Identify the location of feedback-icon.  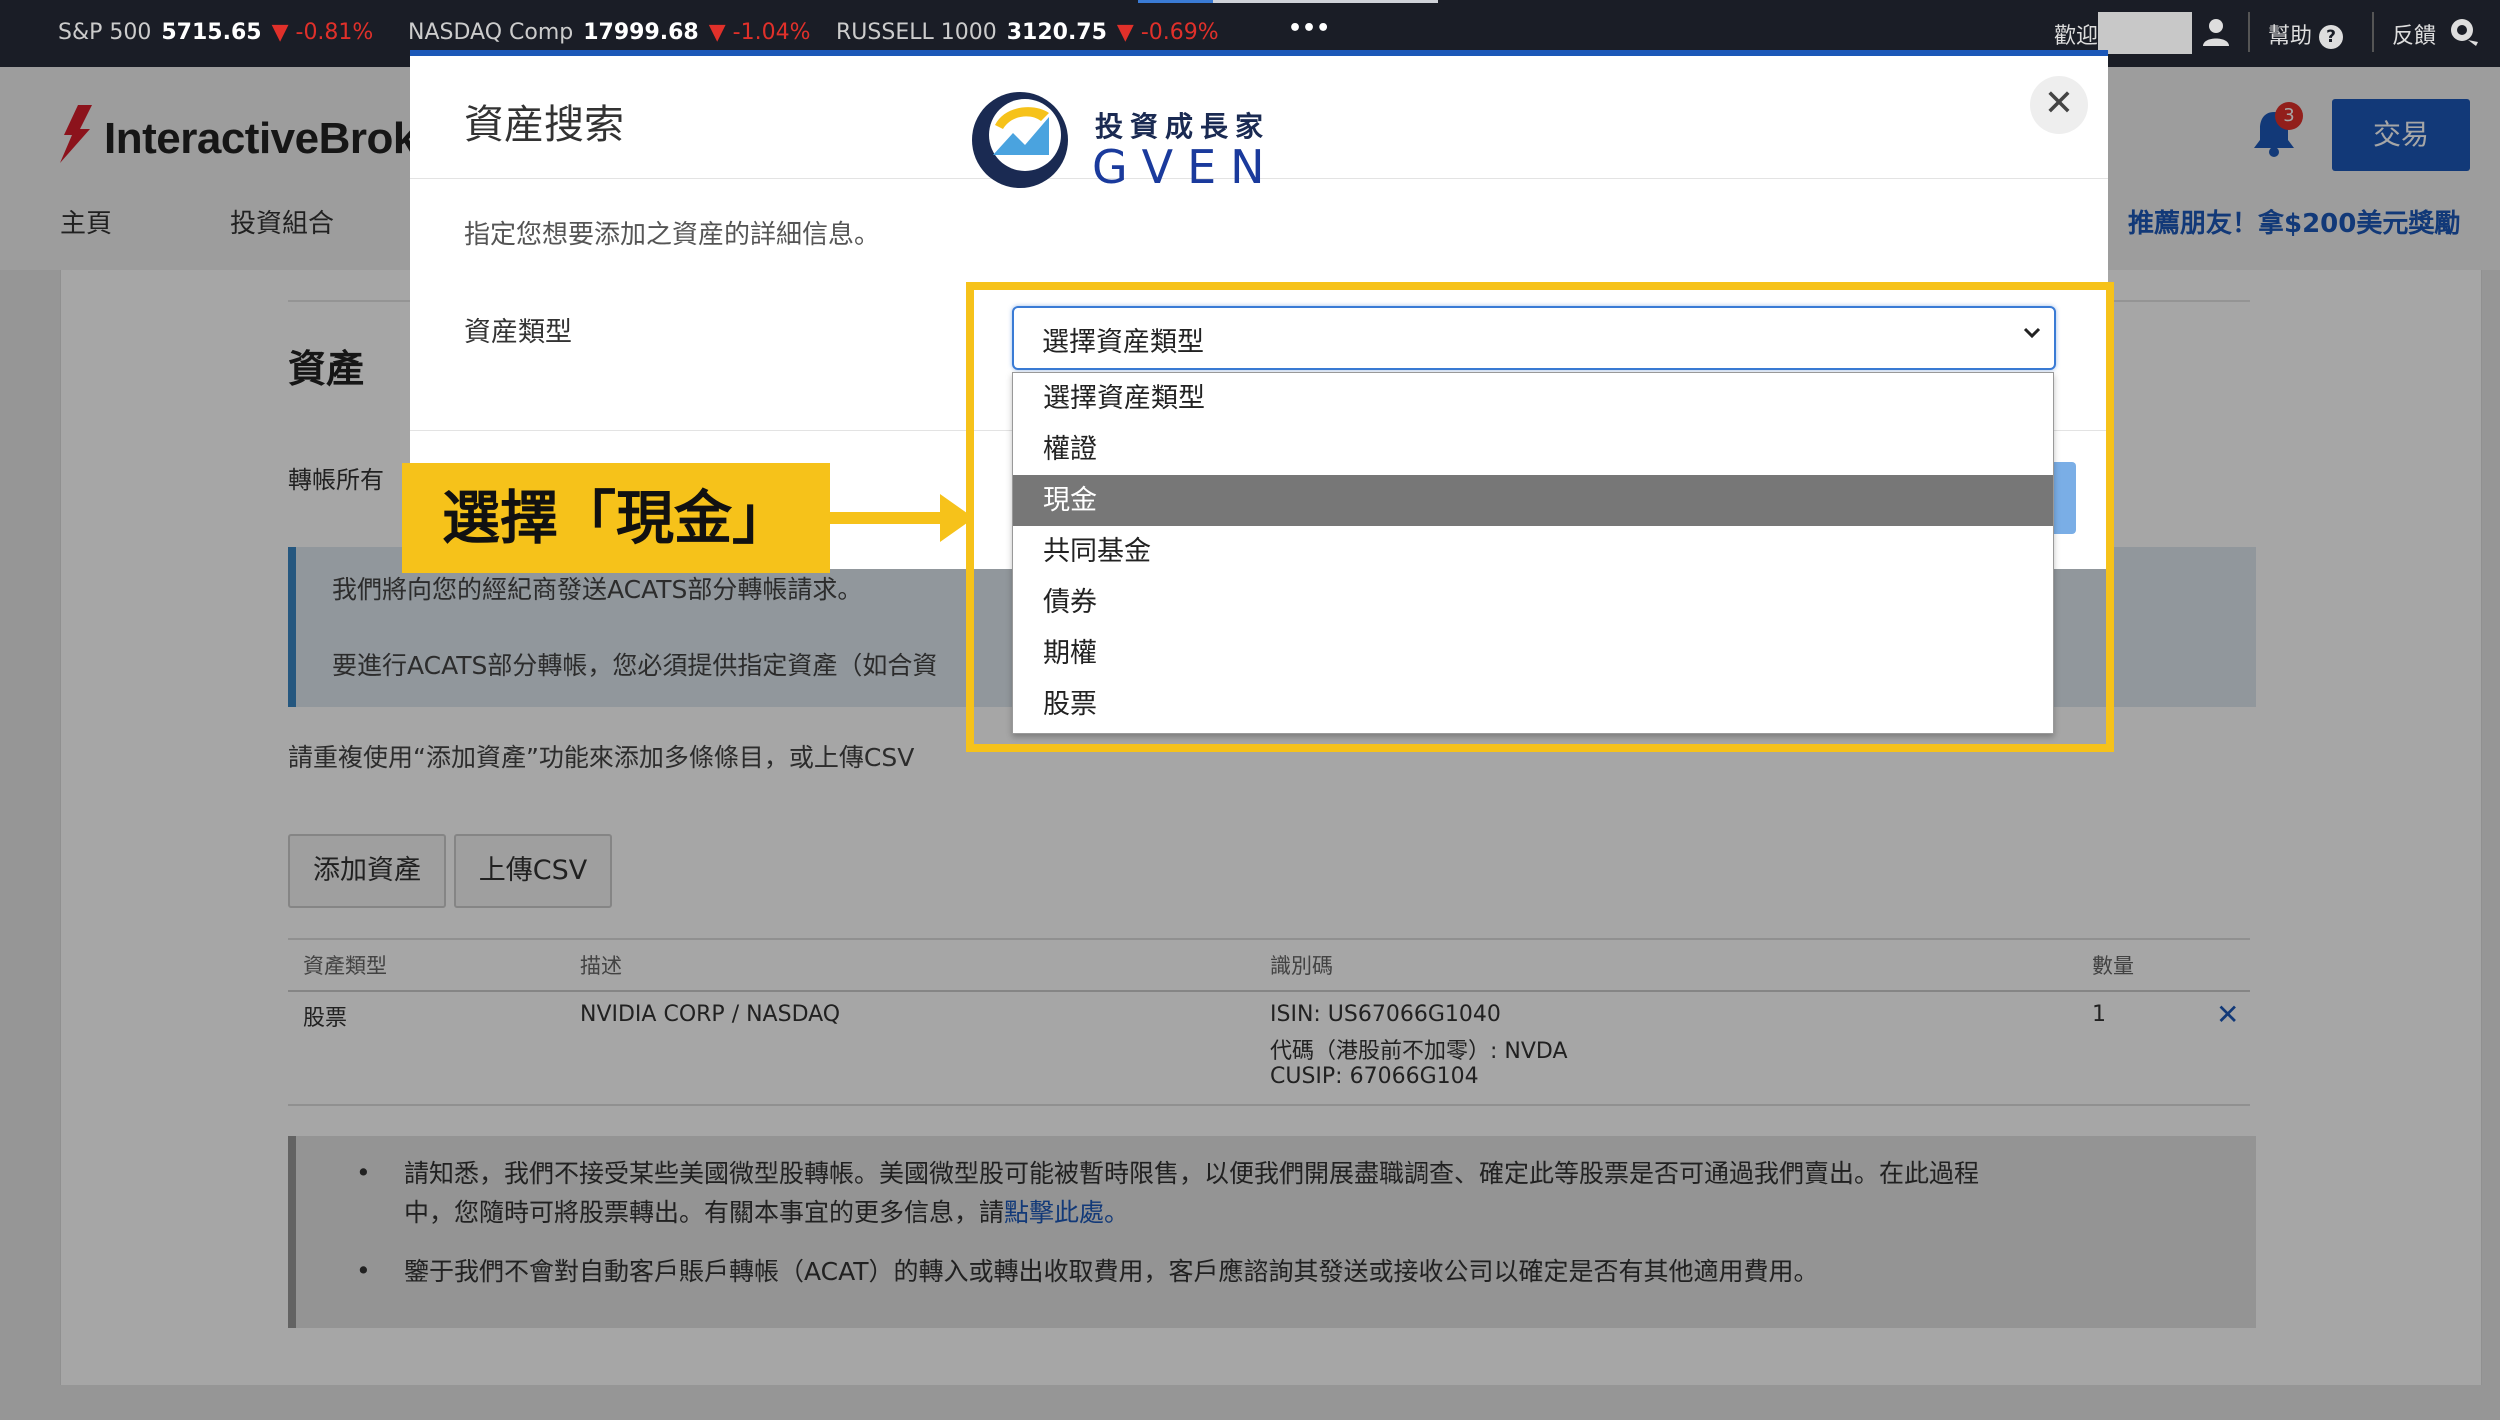
(2464, 32).